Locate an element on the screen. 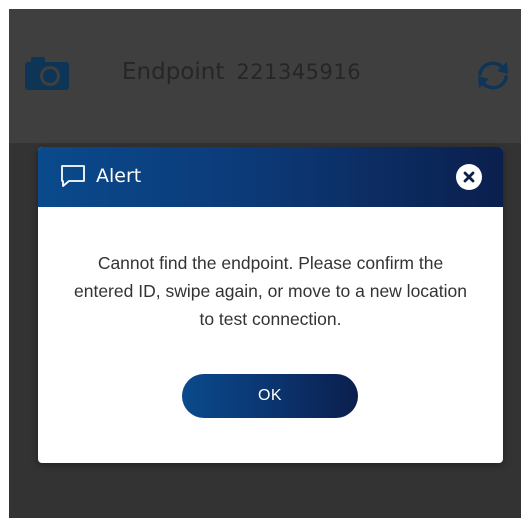 Image resolution: width=529 pixels, height=518 pixels. close-icon is located at coordinates (469, 177).